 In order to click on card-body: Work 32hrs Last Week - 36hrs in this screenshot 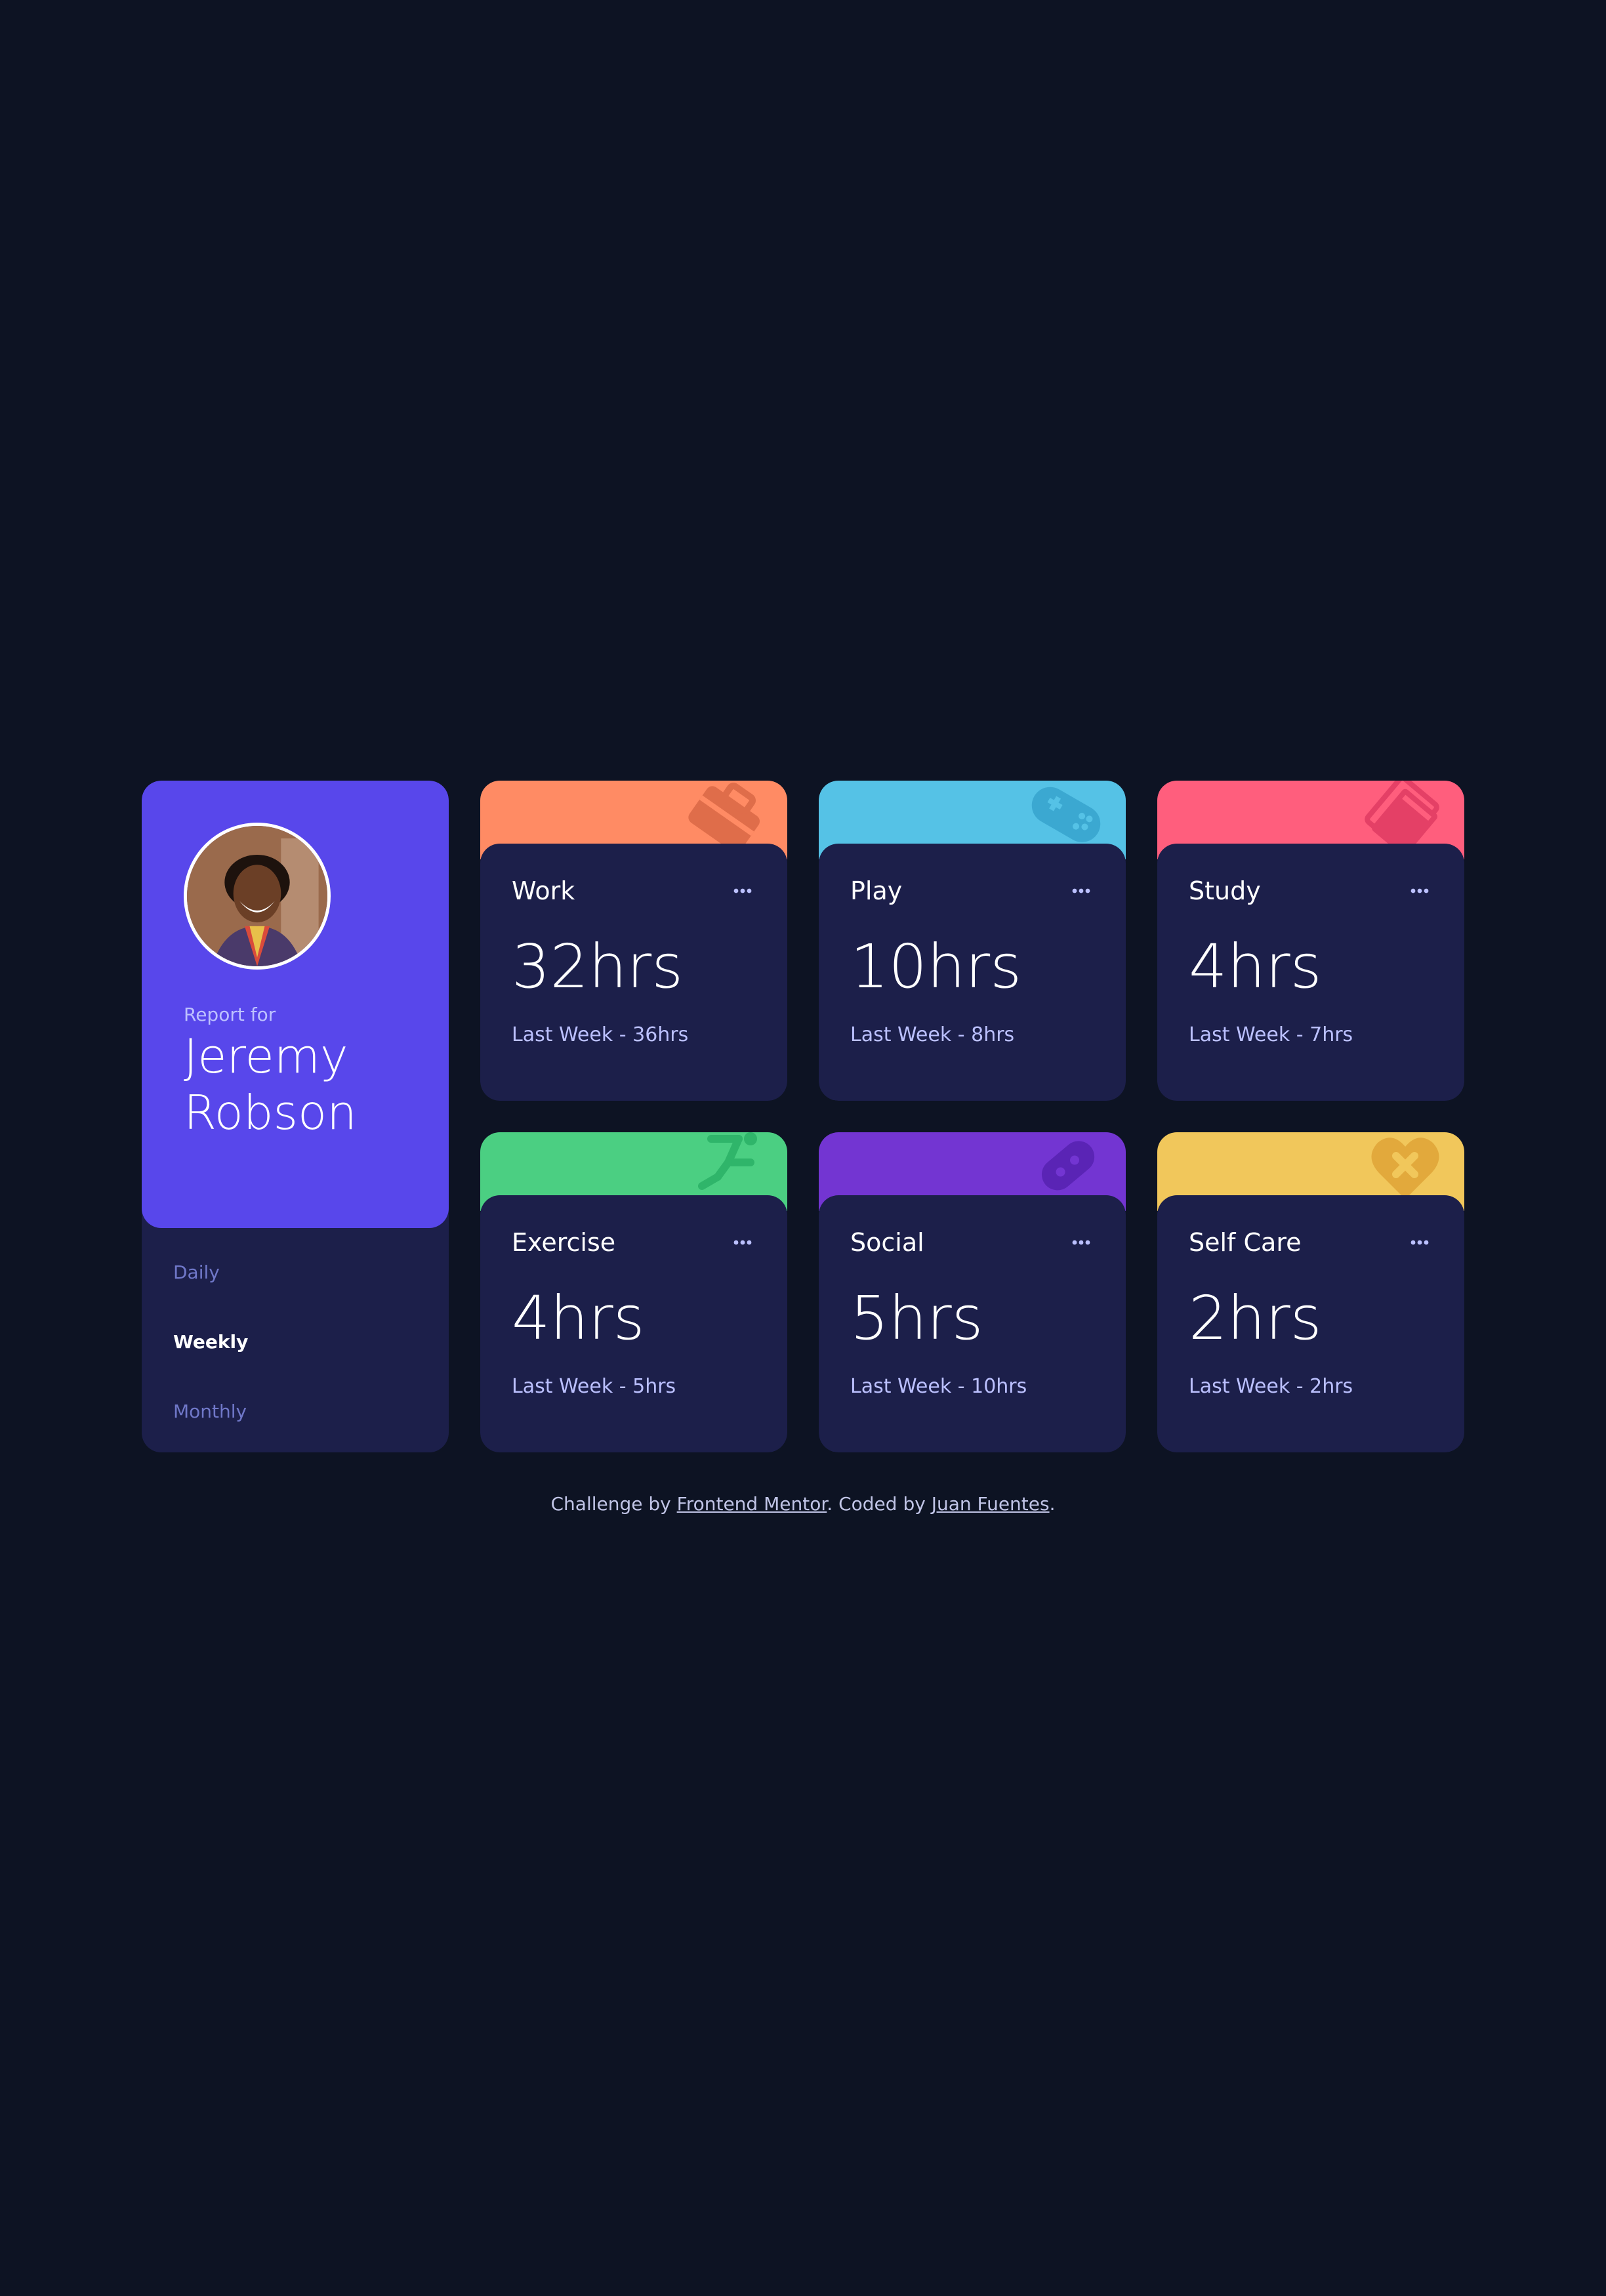, I will do `click(633, 973)`.